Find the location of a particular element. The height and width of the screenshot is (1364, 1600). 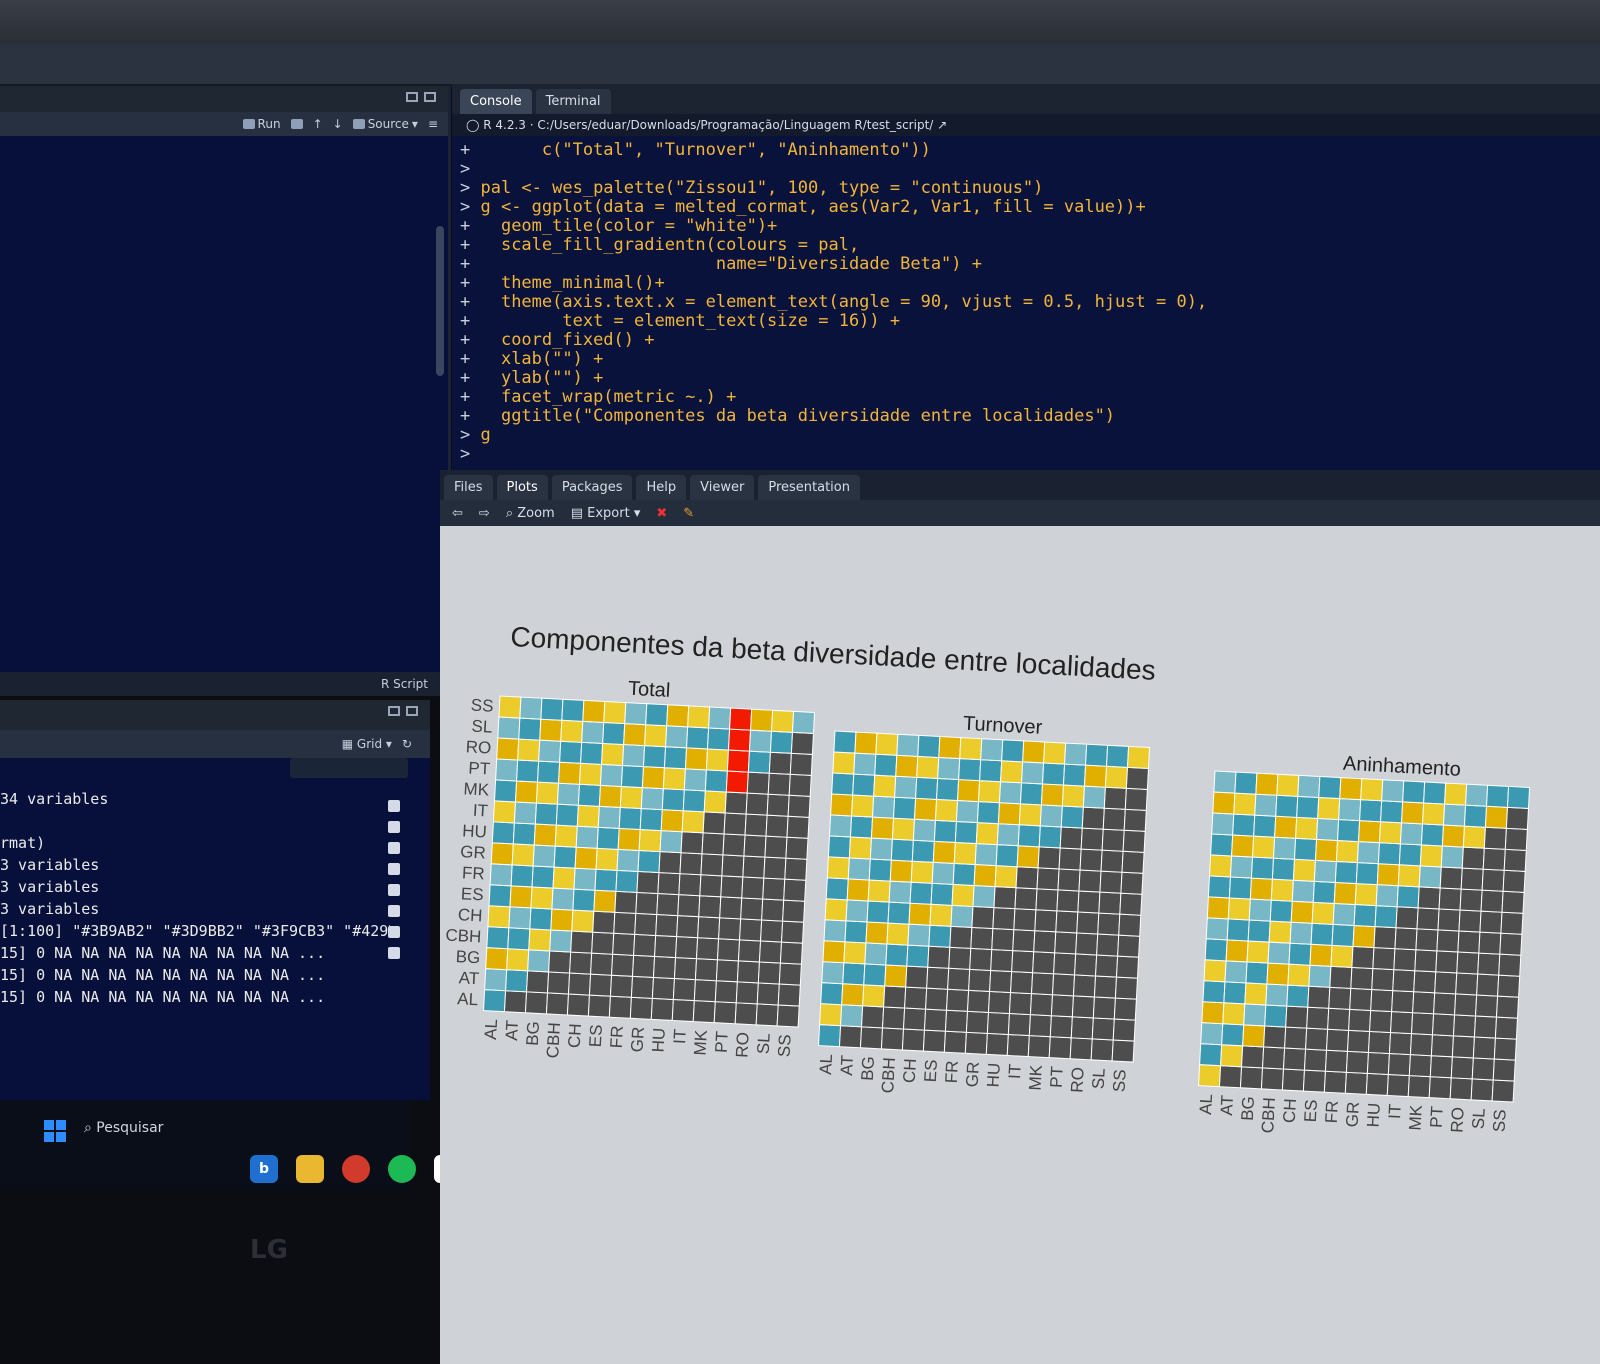

up-arrow-icon: ↑ is located at coordinates (318, 124).